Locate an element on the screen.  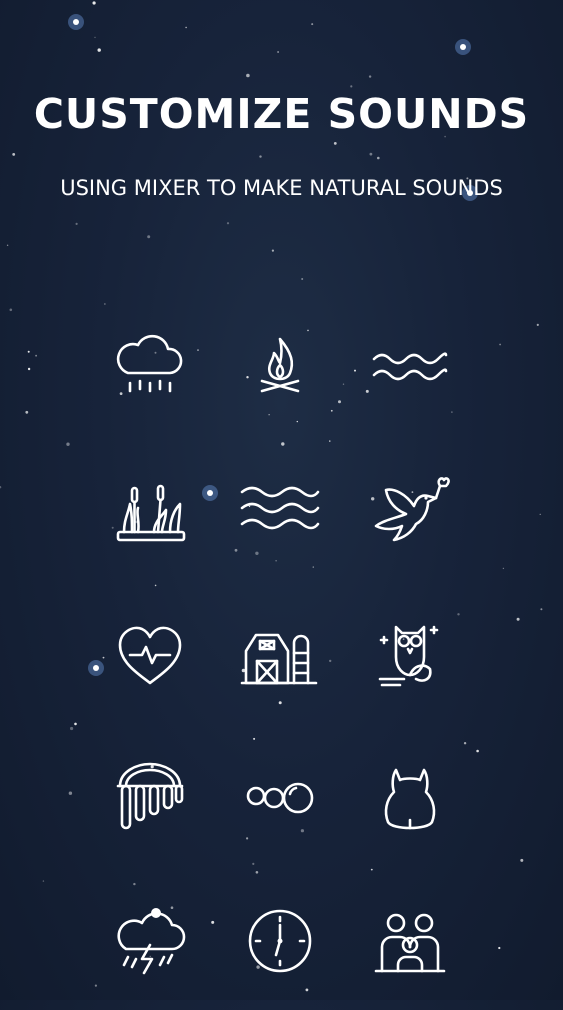
crowd-people-icon is located at coordinates (410, 942).